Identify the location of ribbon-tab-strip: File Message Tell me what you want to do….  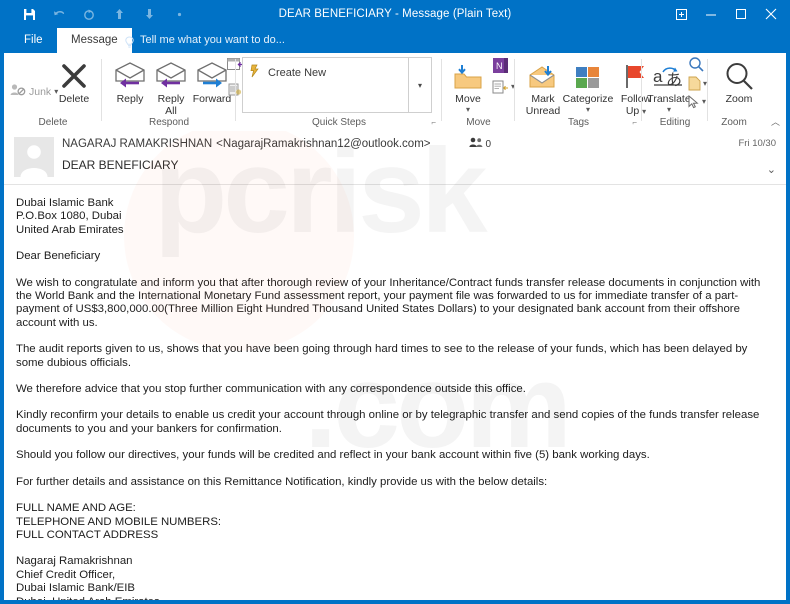
(395, 40).